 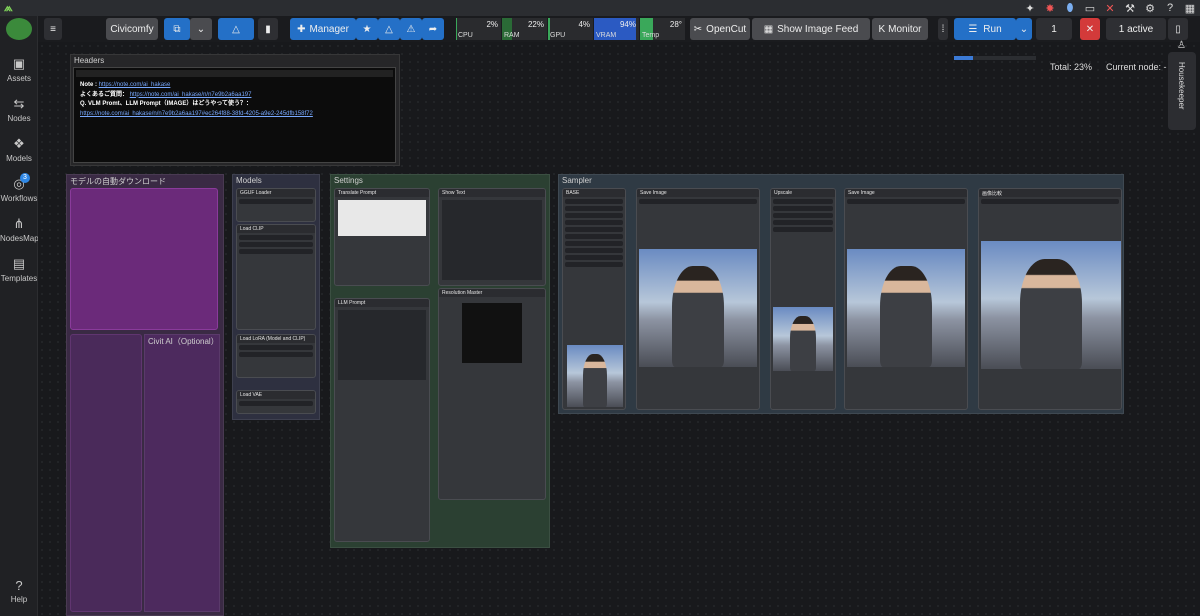 What do you see at coordinates (1136, 67) in the screenshot?
I see `current-node-text: Current node: -` at bounding box center [1136, 67].